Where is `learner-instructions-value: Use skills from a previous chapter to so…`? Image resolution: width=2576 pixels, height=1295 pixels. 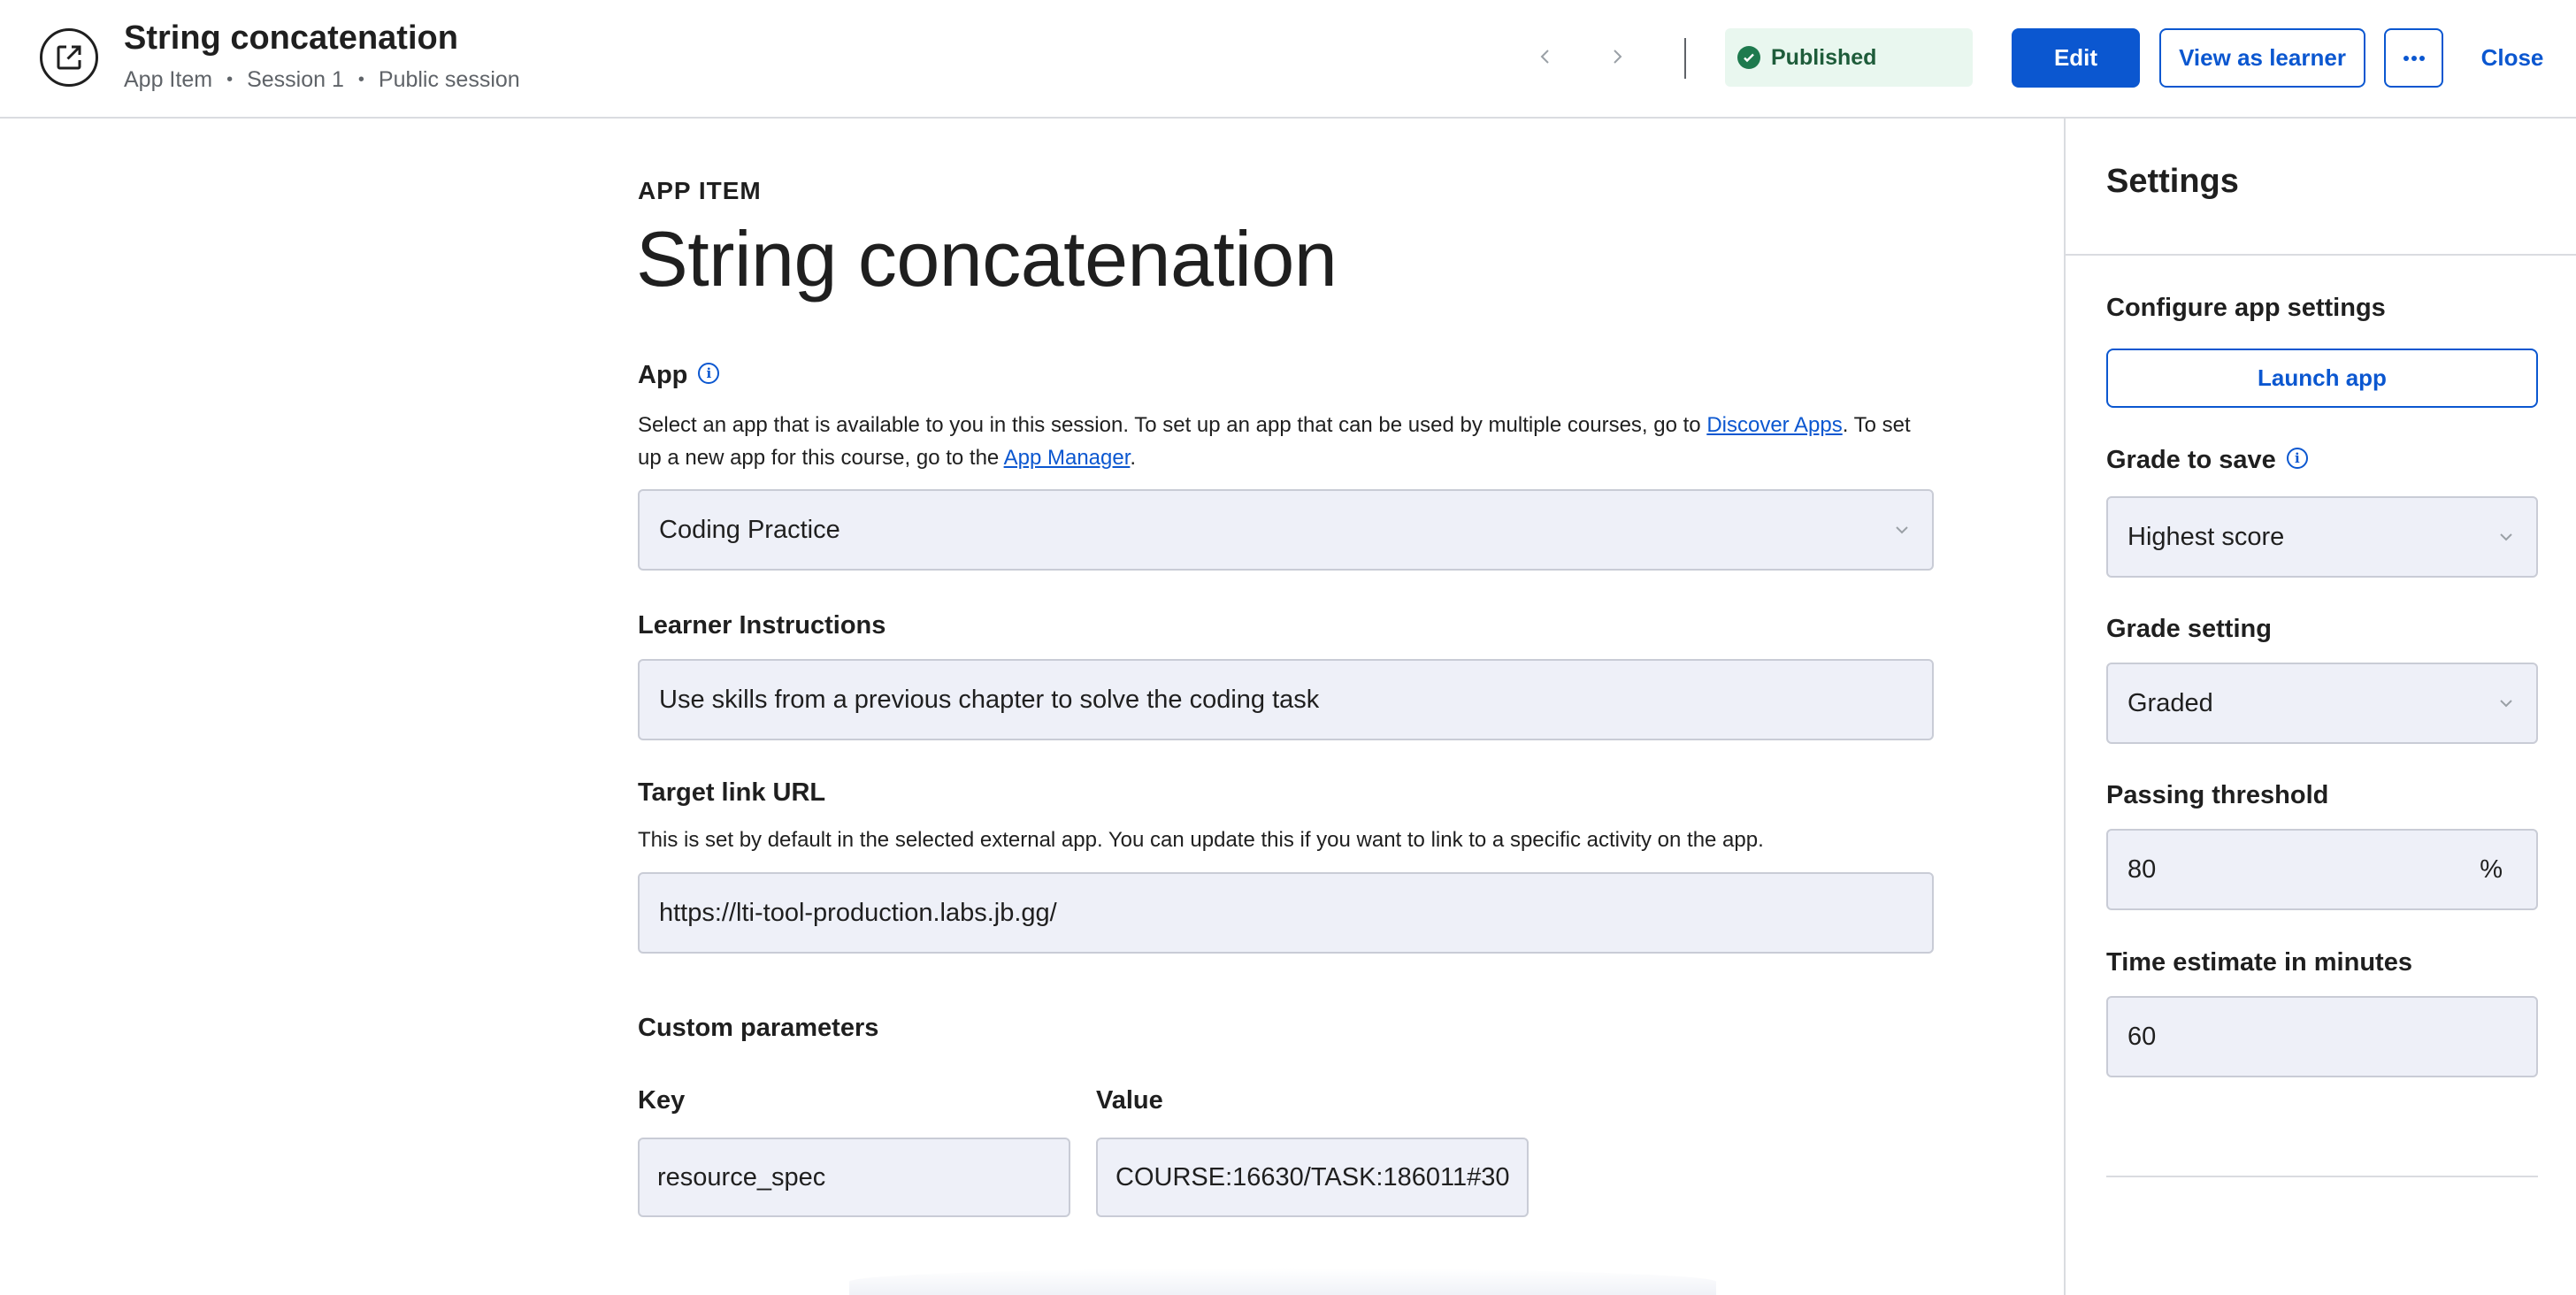
learner-instructions-value: Use skills from a previous chapter to so… is located at coordinates (989, 699).